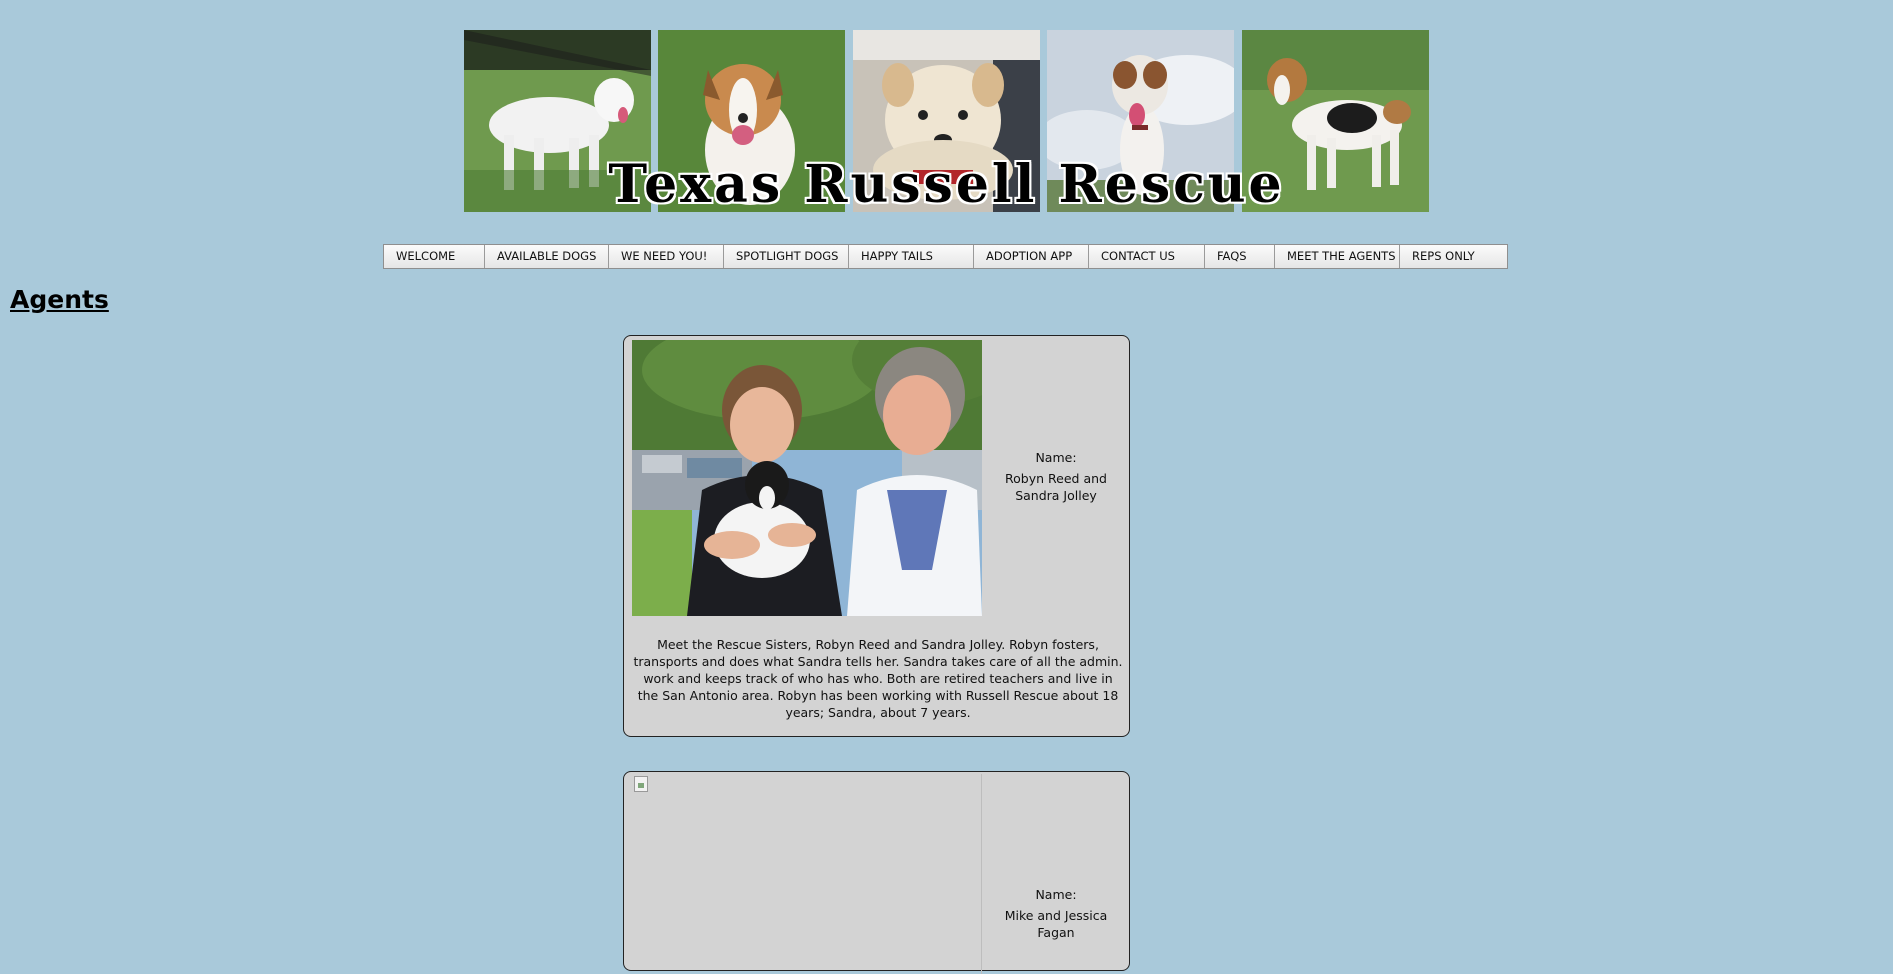 The height and width of the screenshot is (974, 1893). What do you see at coordinates (1056, 487) in the screenshot?
I see `agent-name: Robyn Reed and Sandra Jolley` at bounding box center [1056, 487].